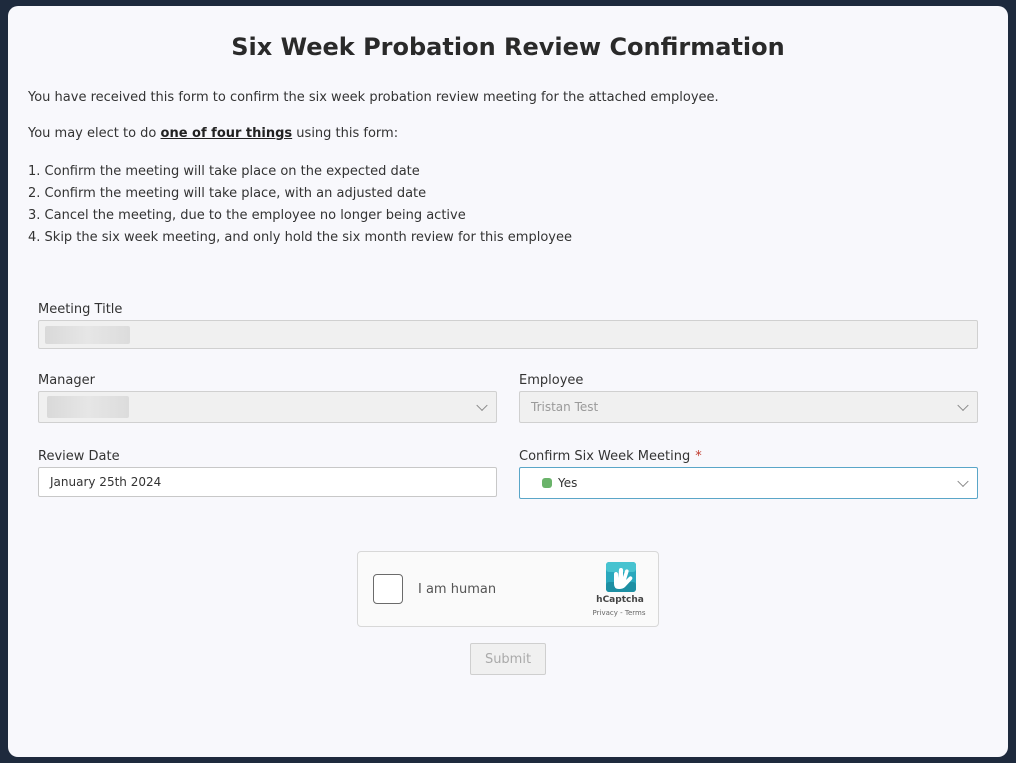 The width and height of the screenshot is (1016, 763). Describe the element at coordinates (748, 483) in the screenshot. I see `confirm-select: Yes` at that location.